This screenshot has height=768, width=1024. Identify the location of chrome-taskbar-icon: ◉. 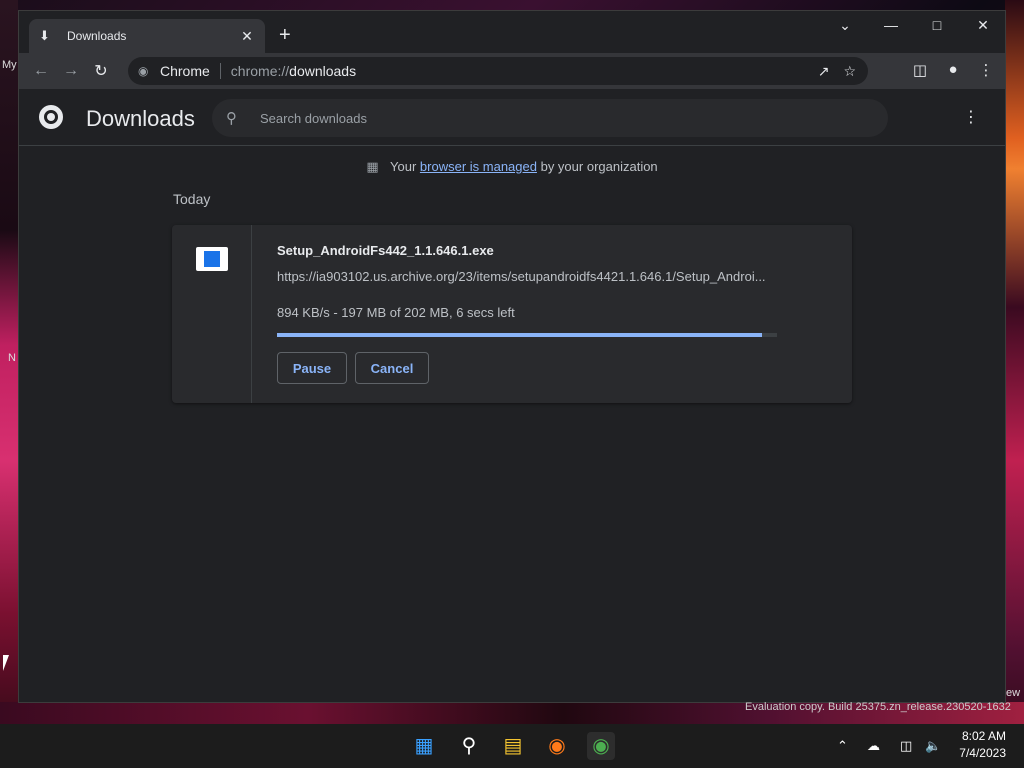
(601, 746).